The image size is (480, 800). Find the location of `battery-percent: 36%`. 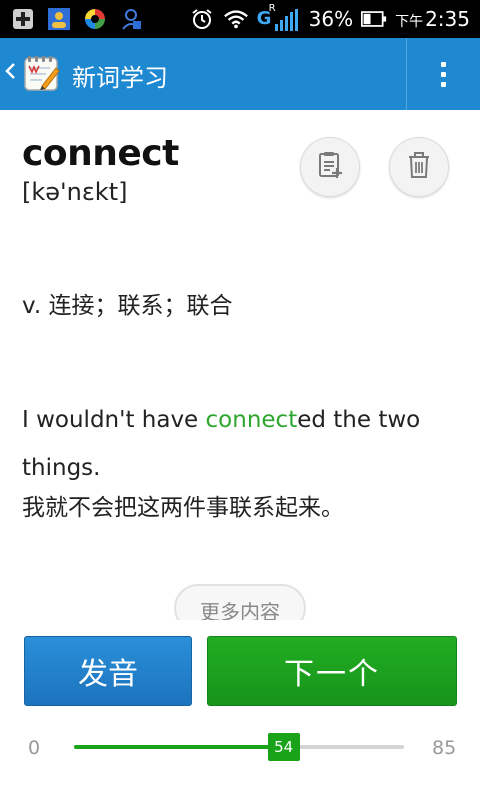

battery-percent: 36% is located at coordinates (331, 19).